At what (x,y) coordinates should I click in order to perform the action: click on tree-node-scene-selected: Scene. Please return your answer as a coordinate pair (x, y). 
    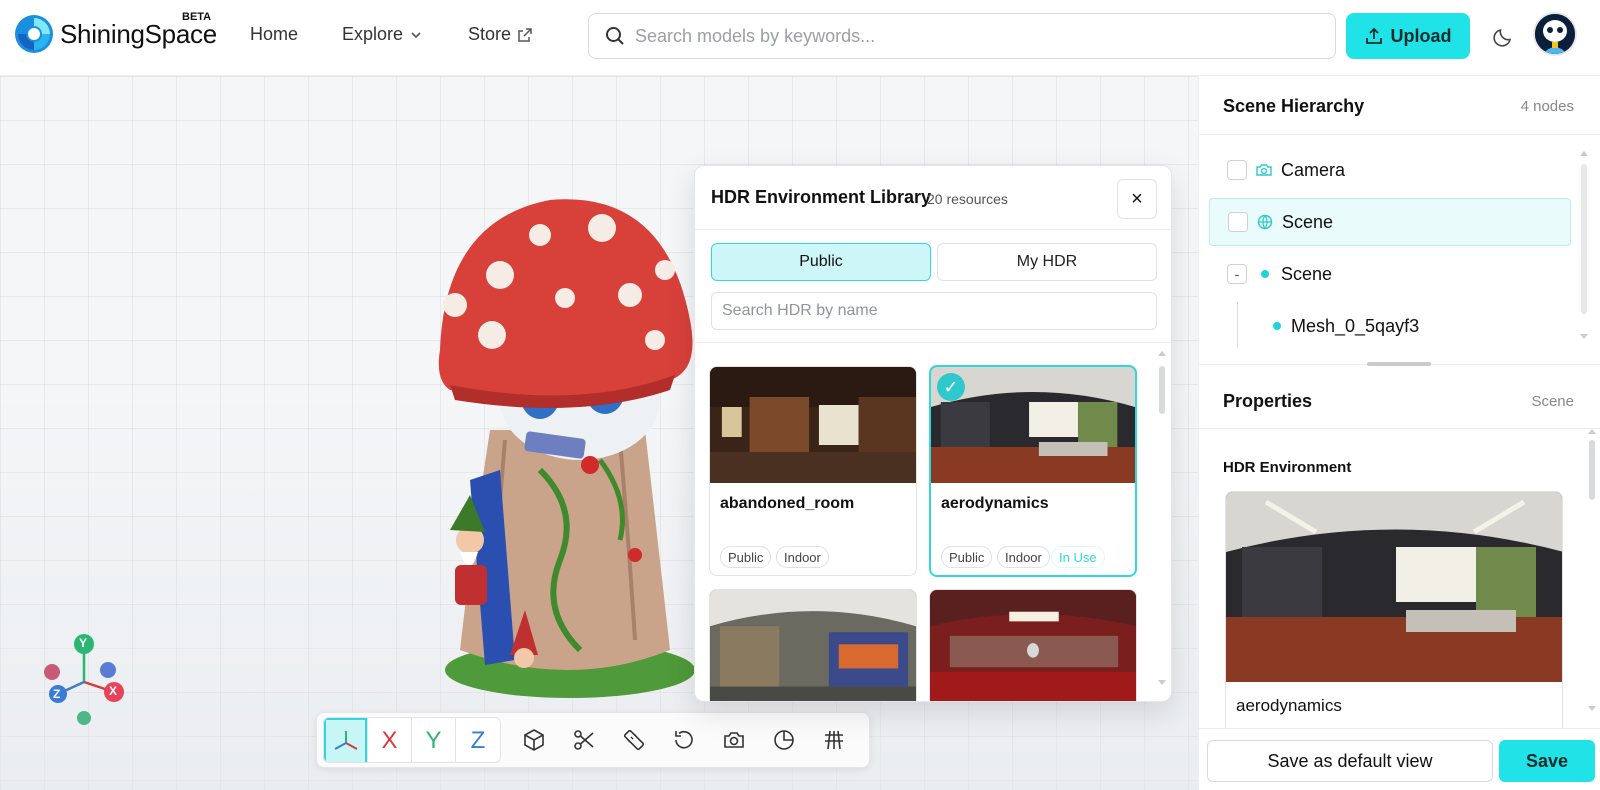
    Looking at the image, I should click on (1390, 222).